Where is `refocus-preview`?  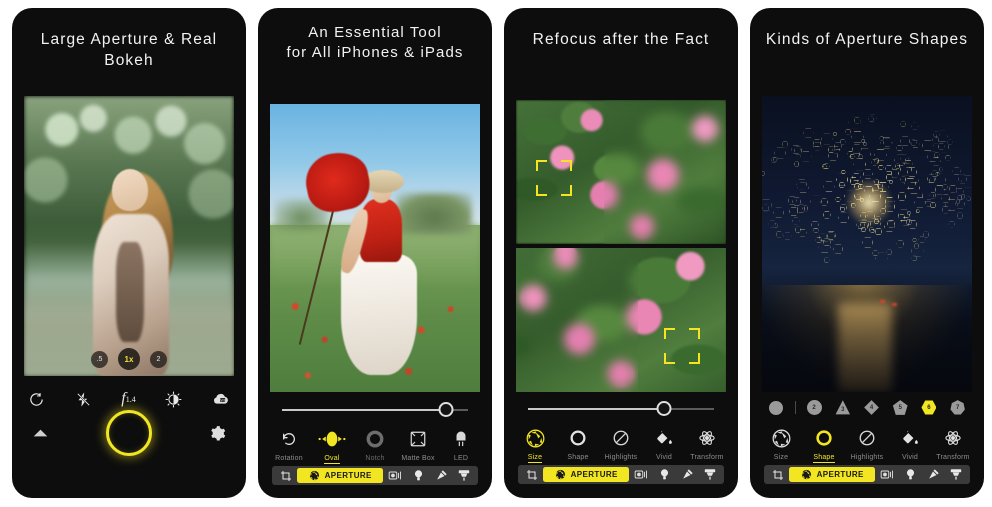
refocus-preview is located at coordinates (621, 246).